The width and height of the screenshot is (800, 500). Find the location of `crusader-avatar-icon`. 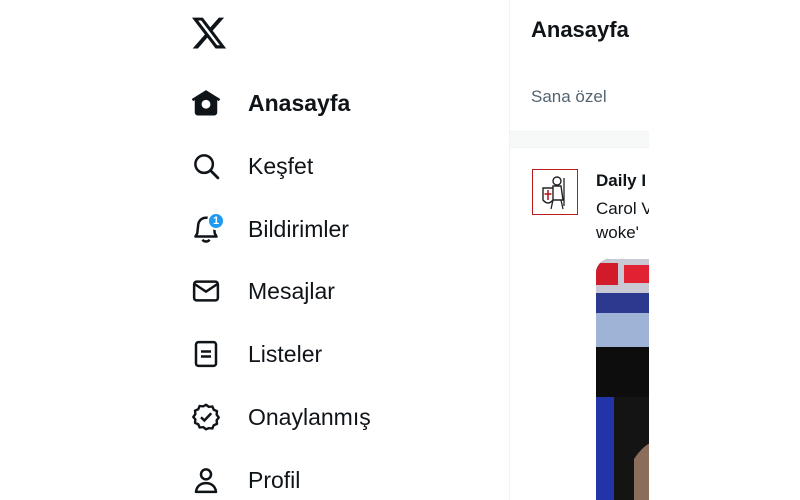

crusader-avatar-icon is located at coordinates (553, 193).